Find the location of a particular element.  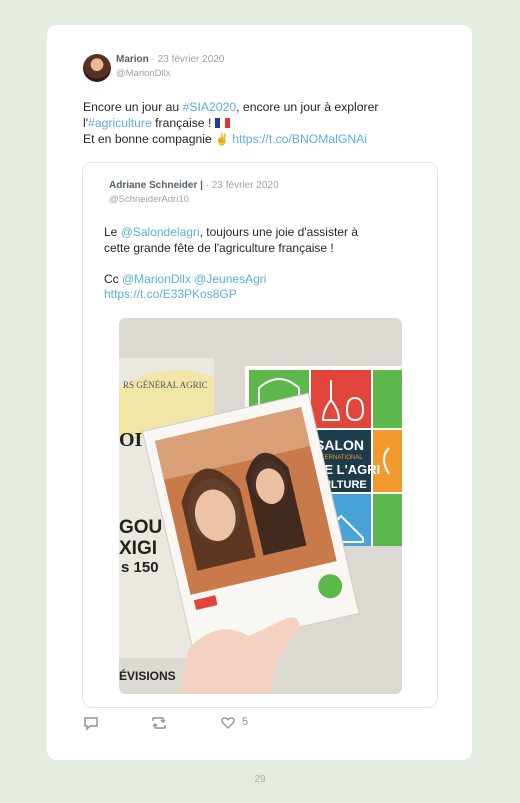

poster-top-text: RS GÉNÉRAL AGRIC is located at coordinates (165, 385).